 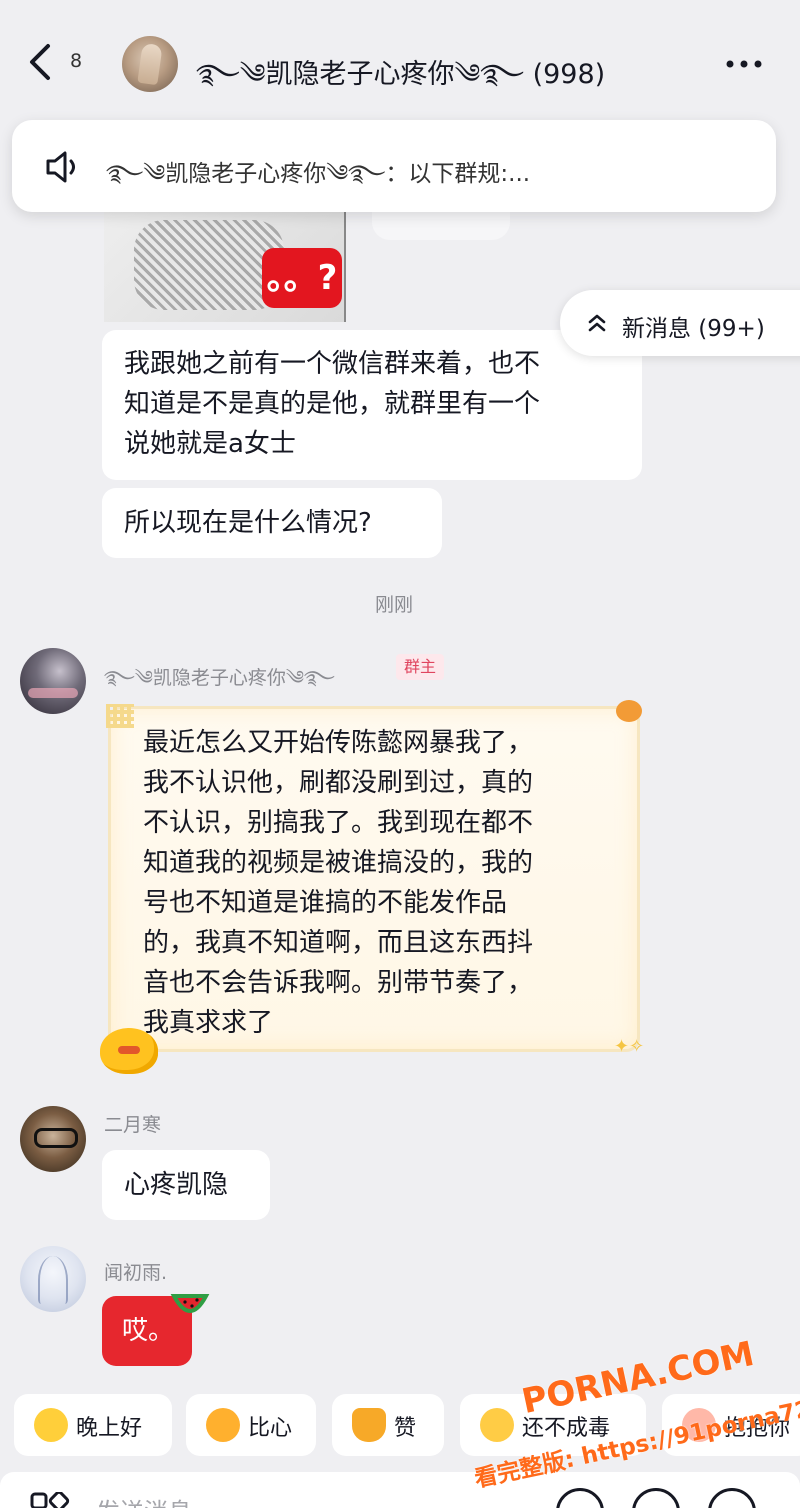 I want to click on stars-decoration: ✦✧, so click(x=629, y=1046).